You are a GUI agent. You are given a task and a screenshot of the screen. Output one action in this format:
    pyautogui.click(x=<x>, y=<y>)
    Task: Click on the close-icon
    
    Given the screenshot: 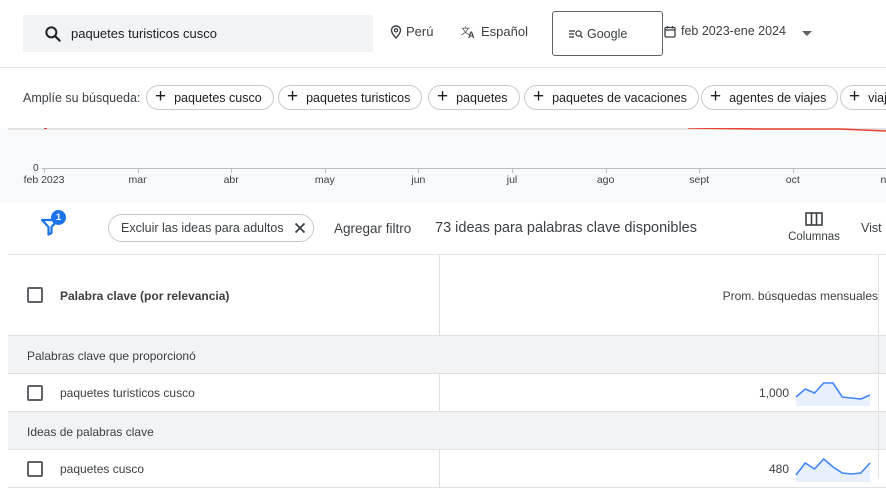 What is the action you would take?
    pyautogui.click(x=300, y=228)
    